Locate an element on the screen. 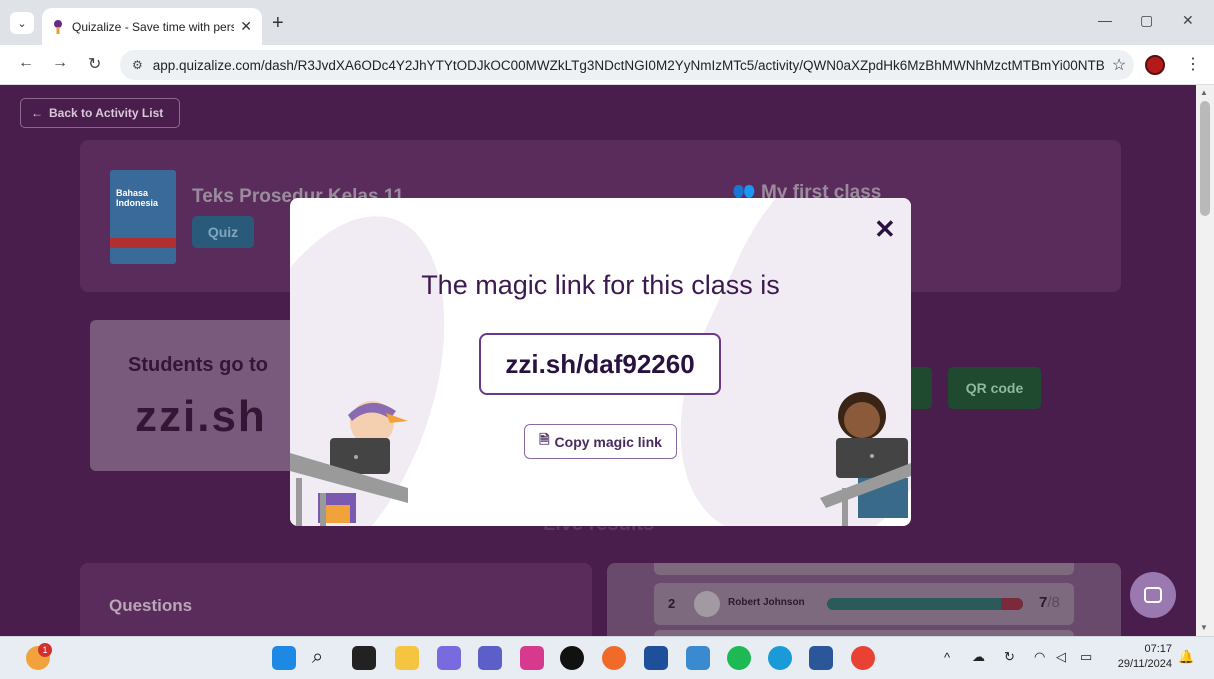 Image resolution: width=1214 pixels, height=679 pixels. tab-search-button: ⌄ is located at coordinates (22, 23).